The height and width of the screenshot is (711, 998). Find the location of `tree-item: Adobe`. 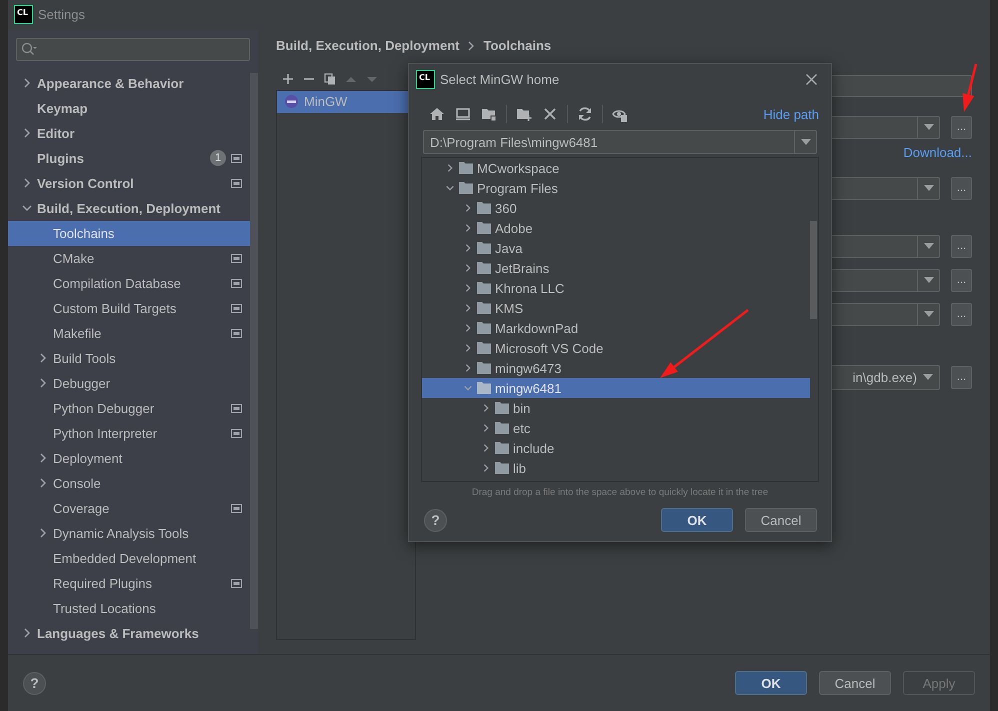

tree-item: Adobe is located at coordinates (616, 228).